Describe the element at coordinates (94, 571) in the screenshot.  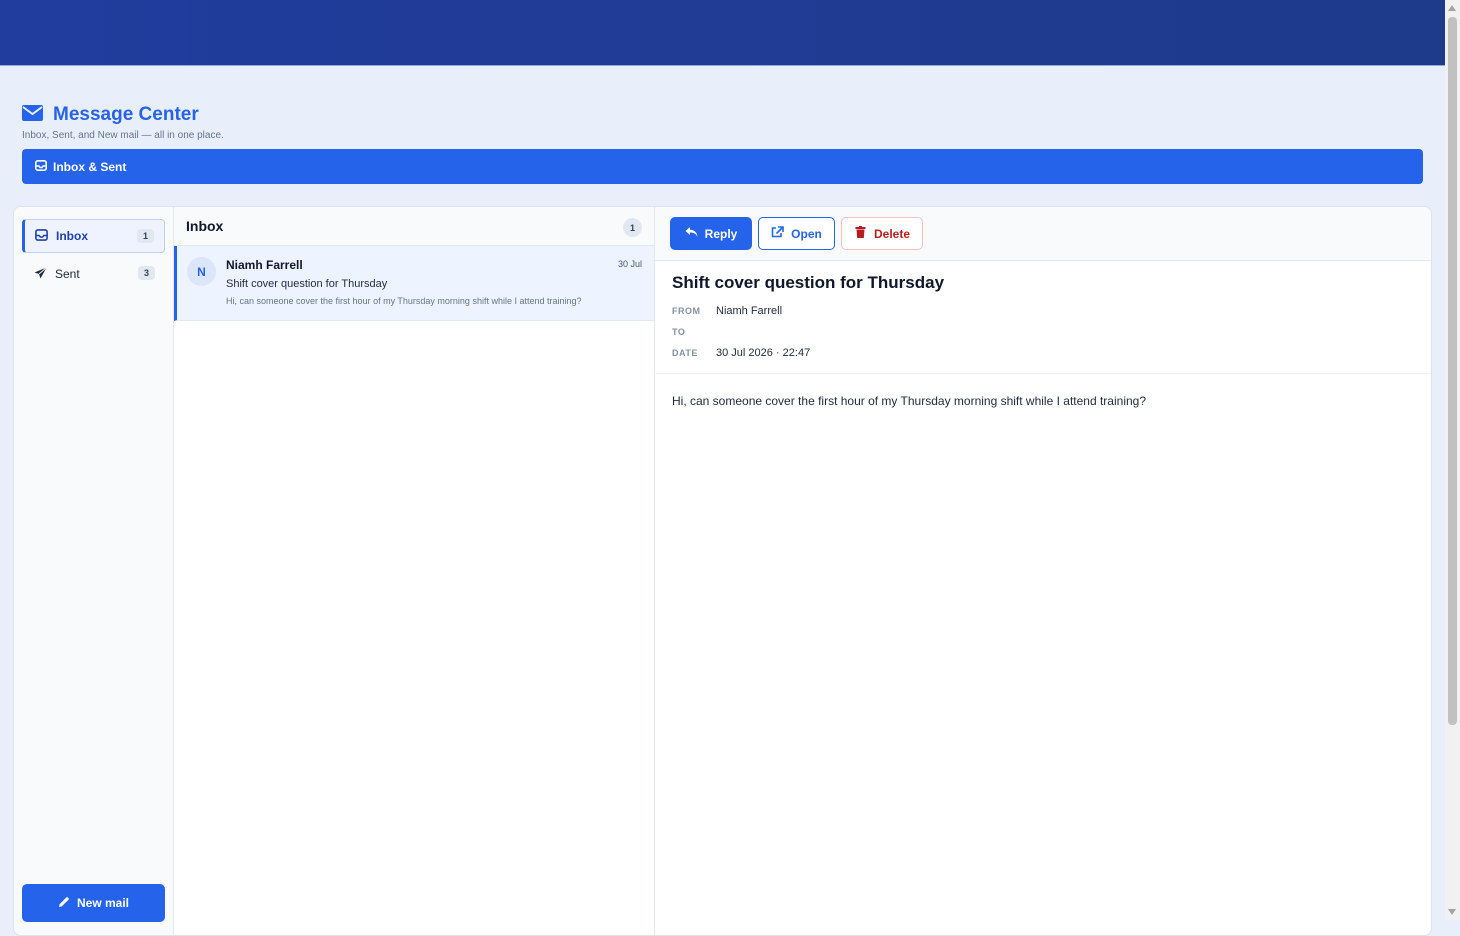
I see `folder-sidebar: Inbox 1 Sent 3 New mail` at that location.